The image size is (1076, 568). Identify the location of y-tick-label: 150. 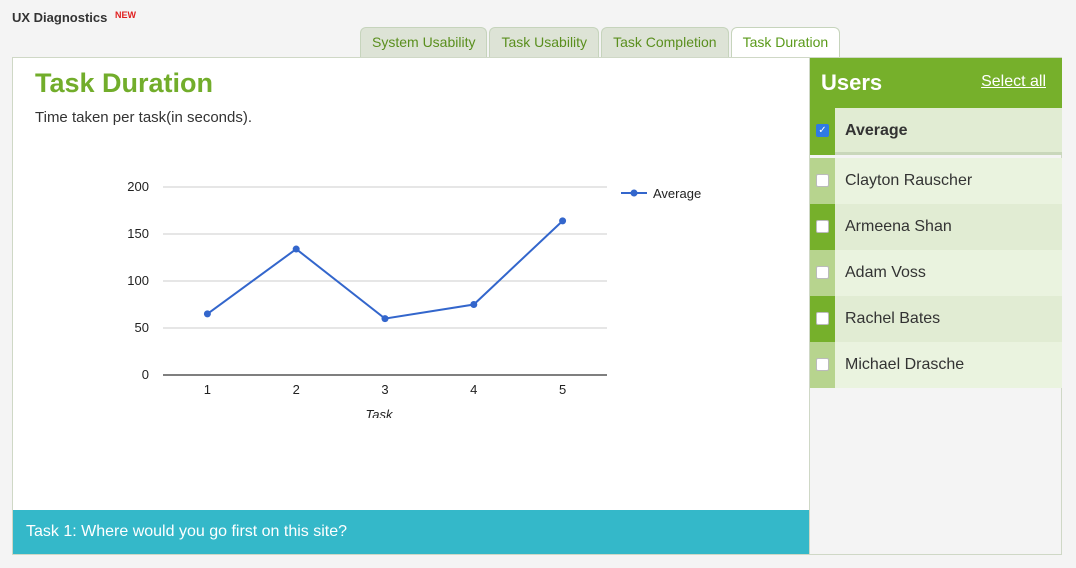
(138, 233).